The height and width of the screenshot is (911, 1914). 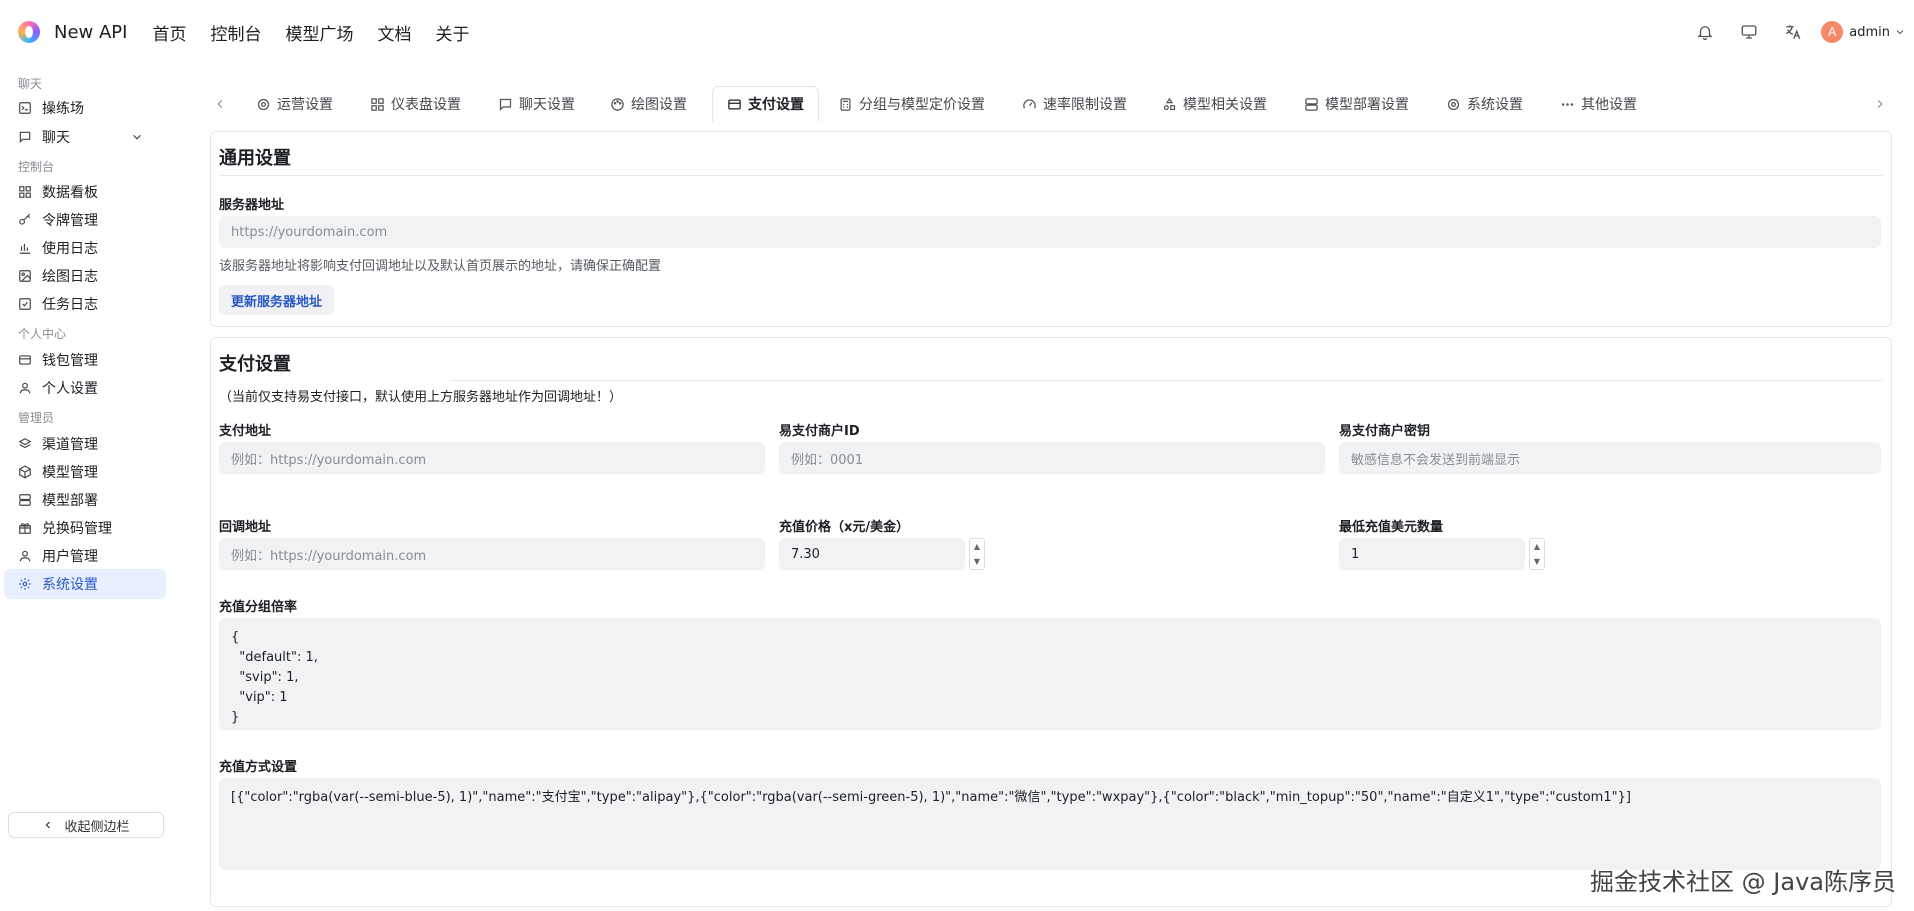 I want to click on brand-name: New API, so click(x=90, y=32).